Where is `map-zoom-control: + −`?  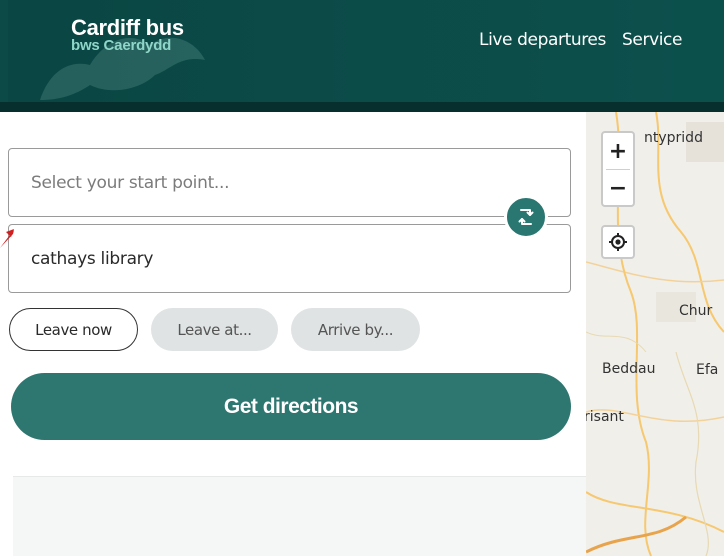
map-zoom-control: + − is located at coordinates (618, 169).